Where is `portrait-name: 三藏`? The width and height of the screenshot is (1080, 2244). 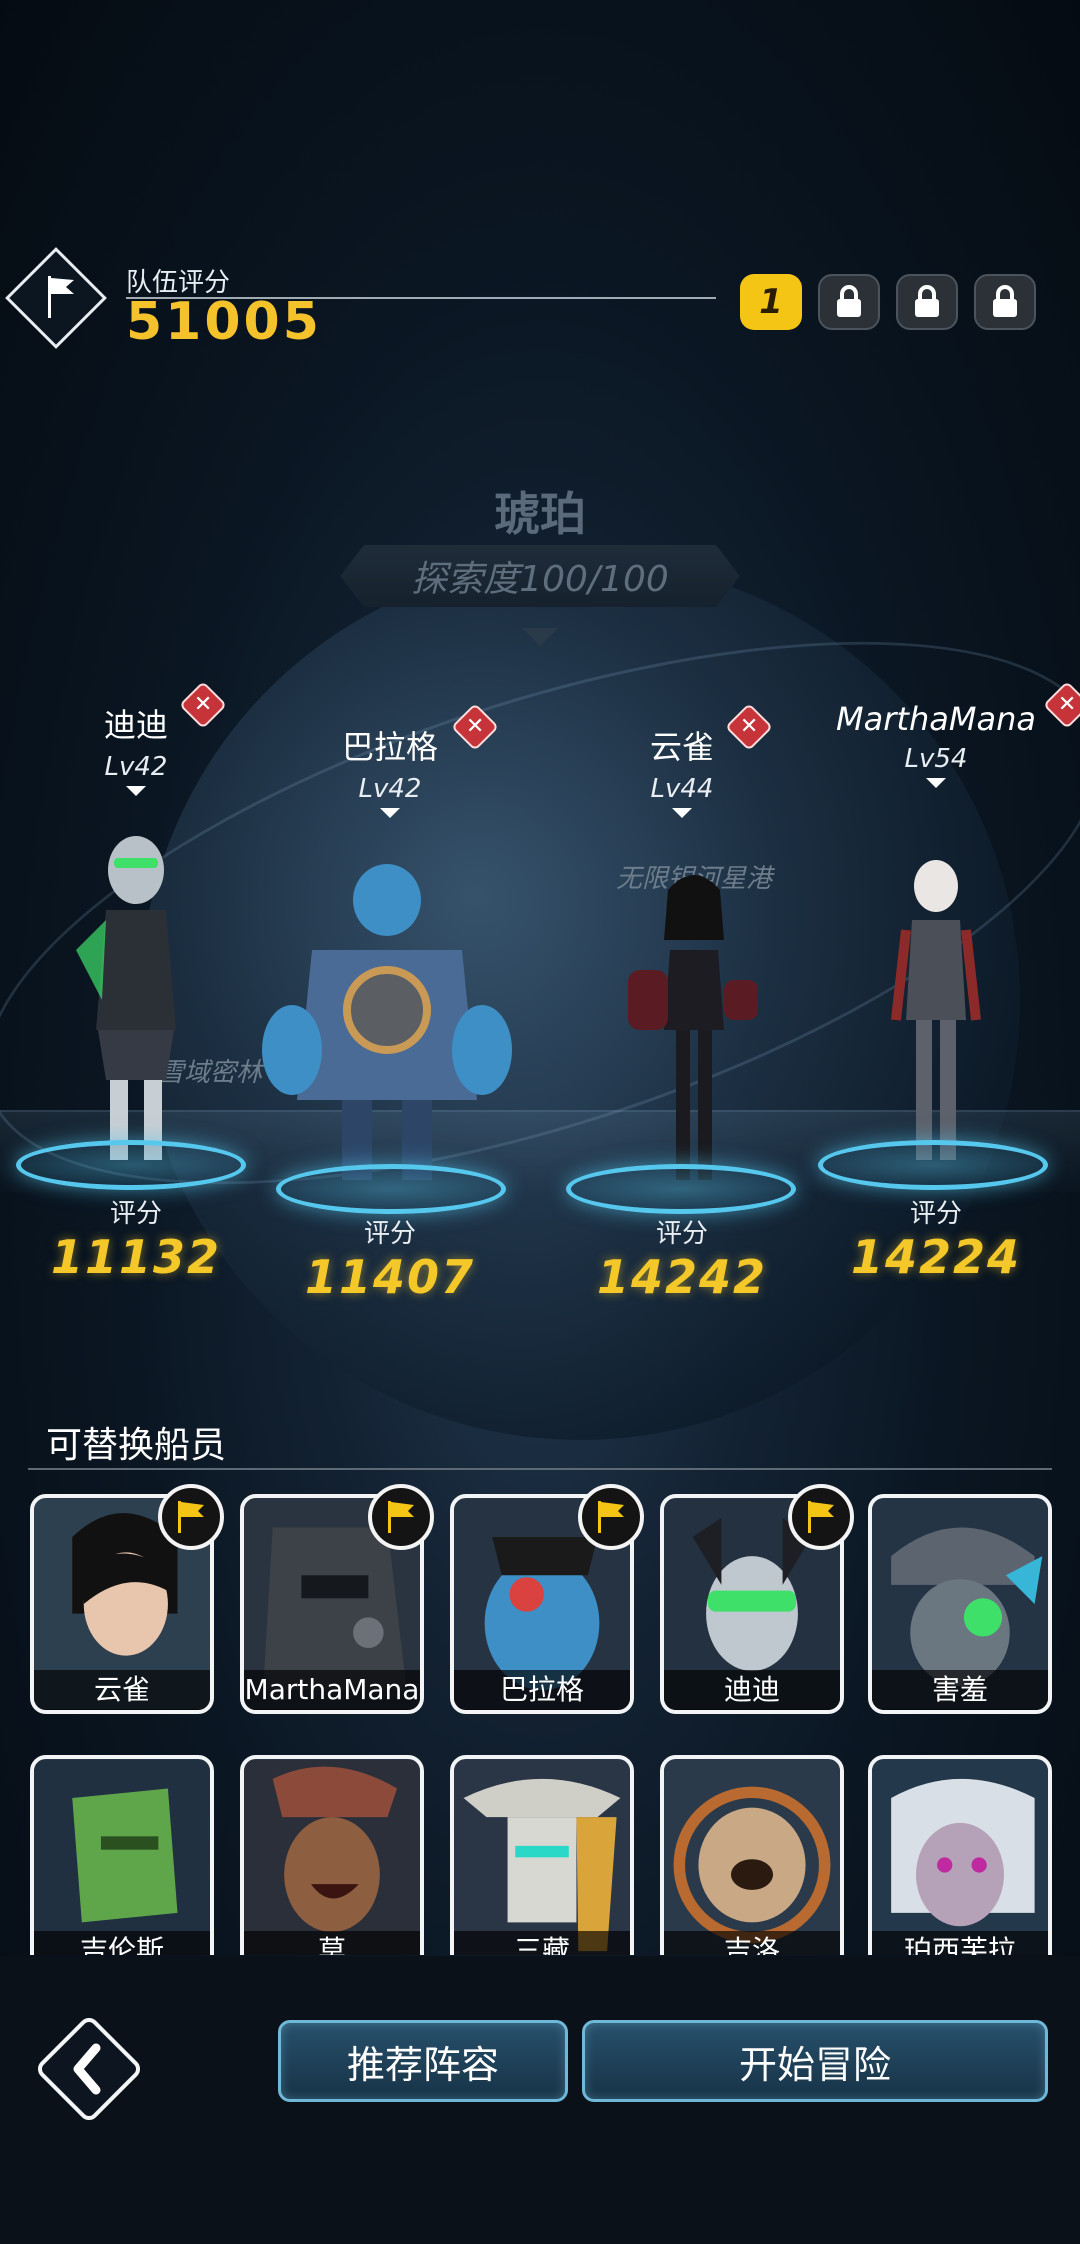 portrait-name: 三藏 is located at coordinates (542, 1943).